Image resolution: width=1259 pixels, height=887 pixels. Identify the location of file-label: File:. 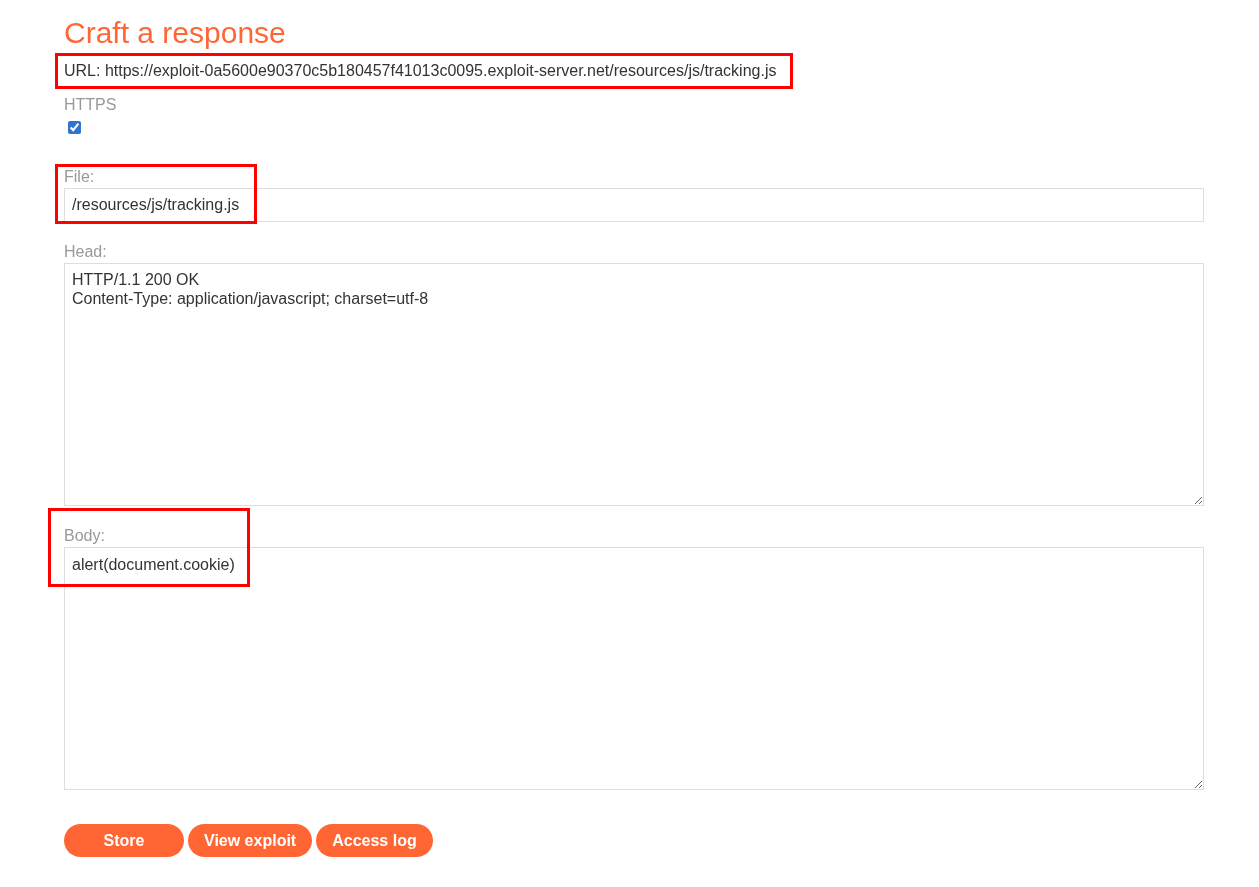
(79, 177).